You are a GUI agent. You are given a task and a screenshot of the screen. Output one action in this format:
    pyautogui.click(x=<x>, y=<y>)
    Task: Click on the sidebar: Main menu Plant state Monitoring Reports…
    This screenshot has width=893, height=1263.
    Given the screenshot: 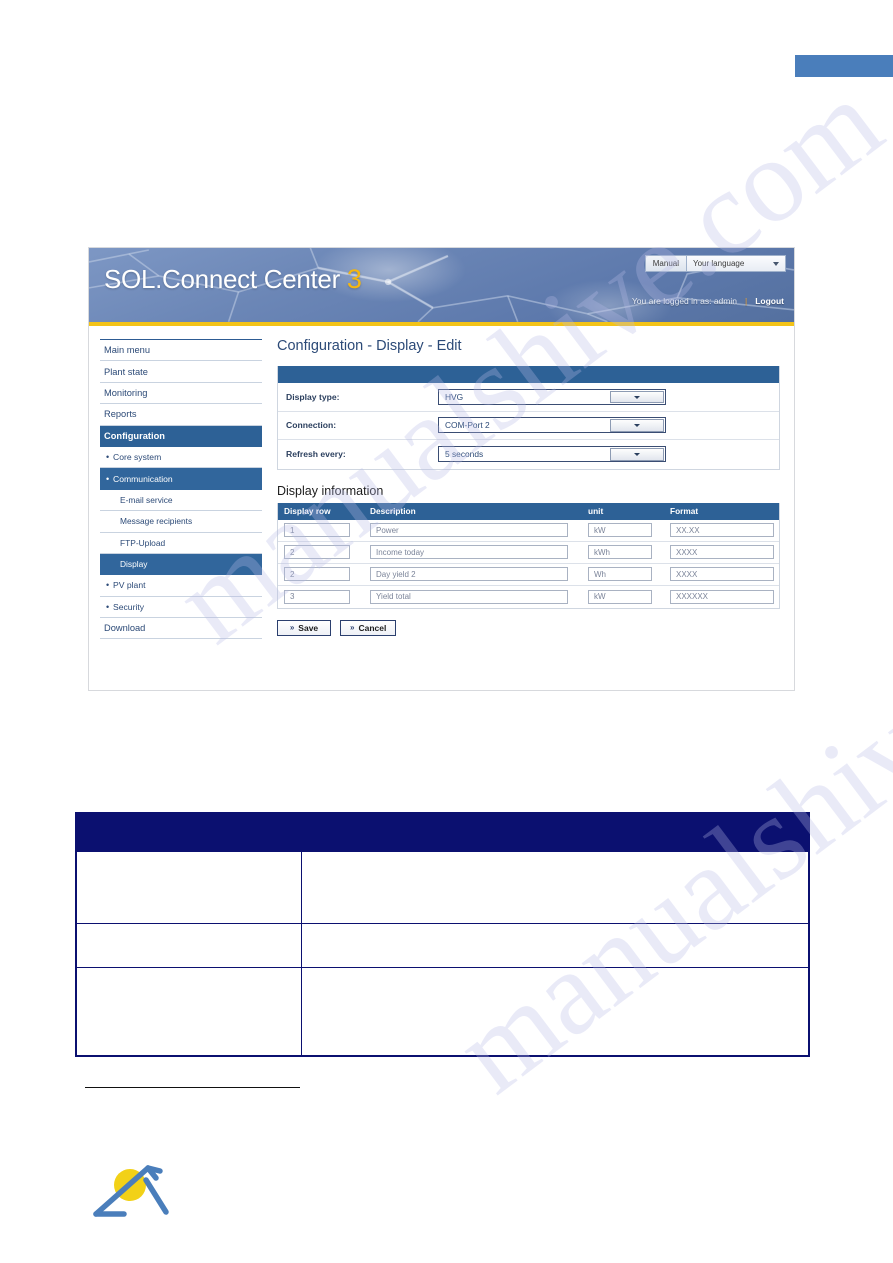 What is the action you would take?
    pyautogui.click(x=181, y=508)
    